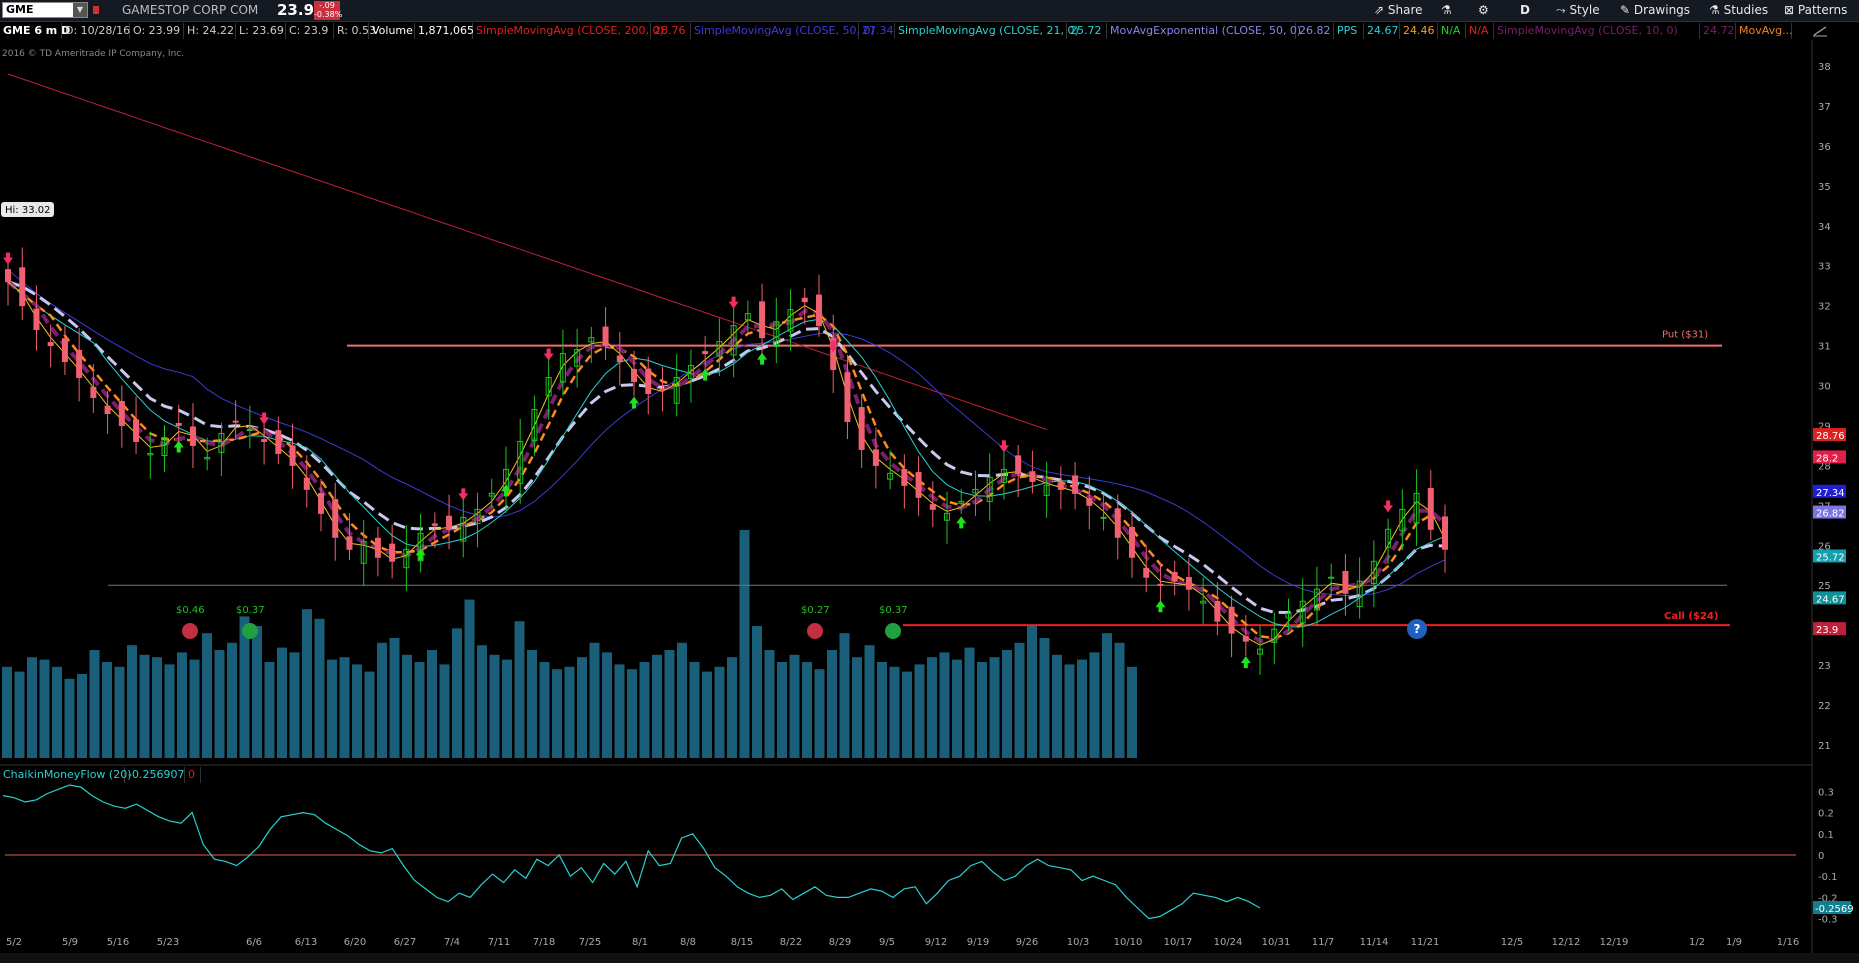  What do you see at coordinates (155, 775) in the screenshot?
I see `cmf-value: -0.256907` at bounding box center [155, 775].